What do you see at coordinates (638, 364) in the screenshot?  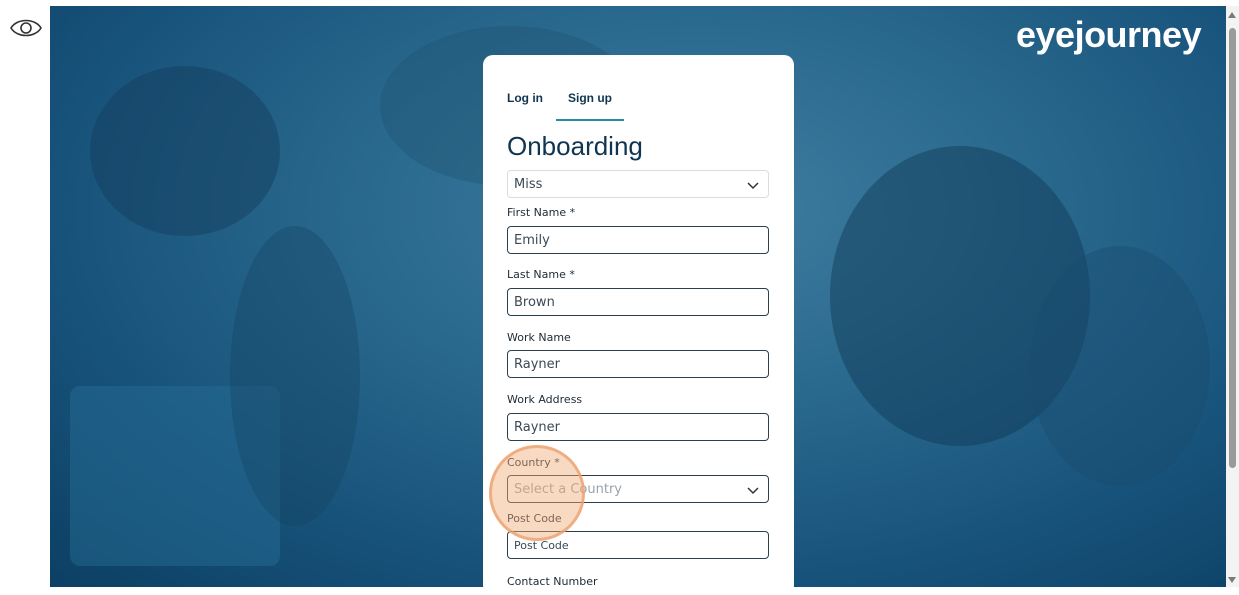 I see `work-name-field: Rayner` at bounding box center [638, 364].